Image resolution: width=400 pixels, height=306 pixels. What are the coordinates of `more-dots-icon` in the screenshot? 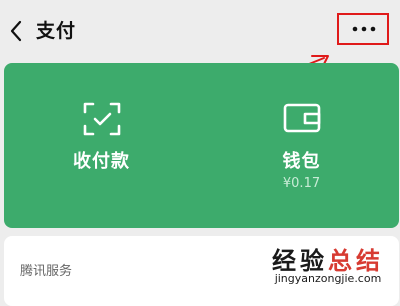 It's located at (364, 29).